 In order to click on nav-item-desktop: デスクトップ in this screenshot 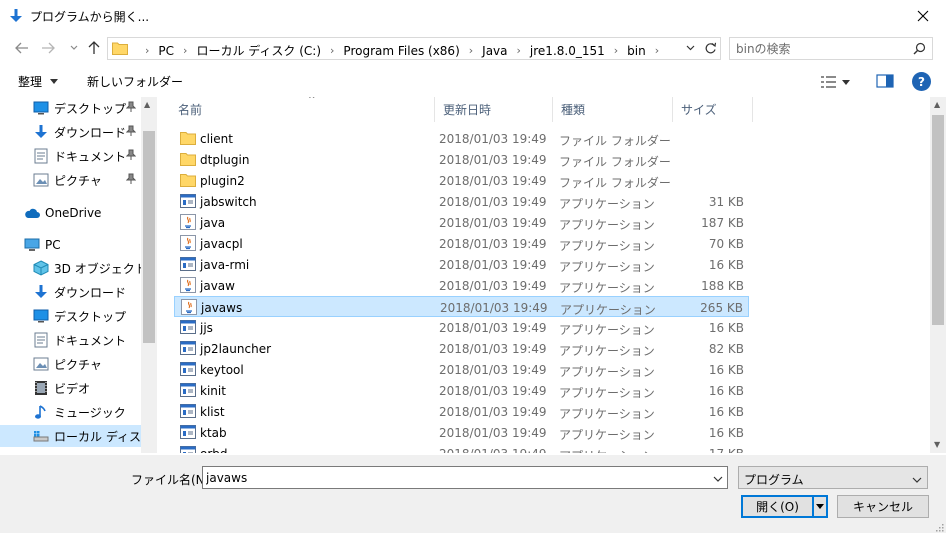, I will do `click(70, 108)`.